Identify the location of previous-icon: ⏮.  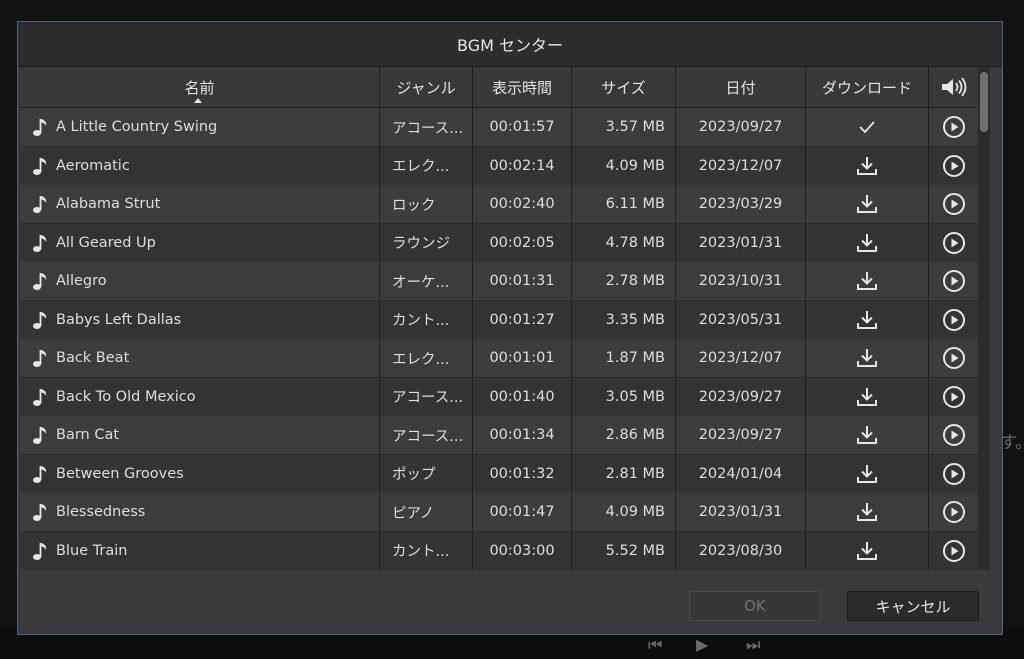
(655, 645).